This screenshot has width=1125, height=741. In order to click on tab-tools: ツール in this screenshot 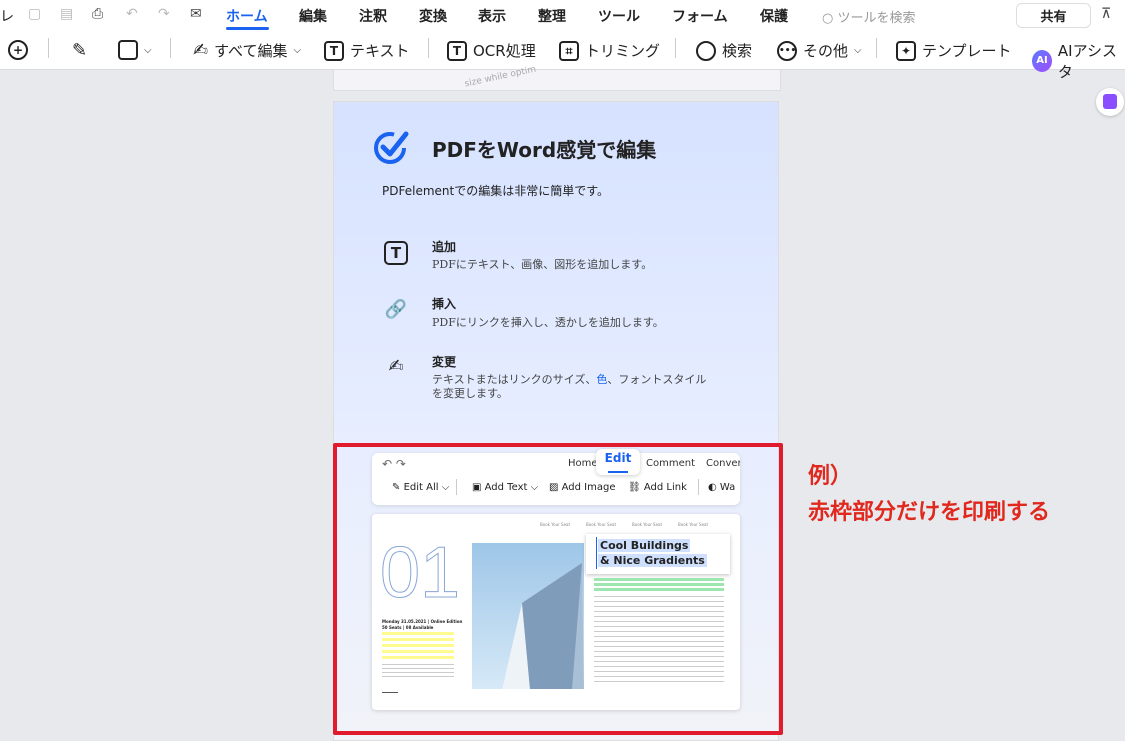, I will do `click(619, 16)`.